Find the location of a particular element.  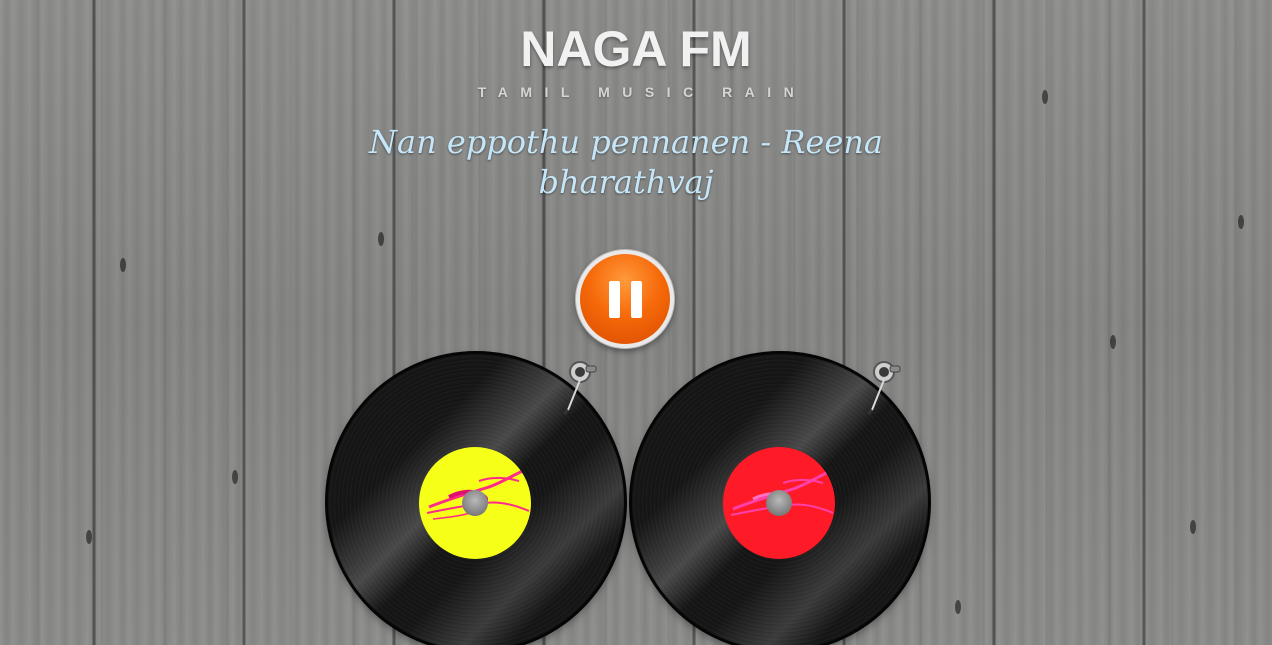

now-playing-title: Nan eppothu pennanen - Reena bharathvaj is located at coordinates (626, 162).